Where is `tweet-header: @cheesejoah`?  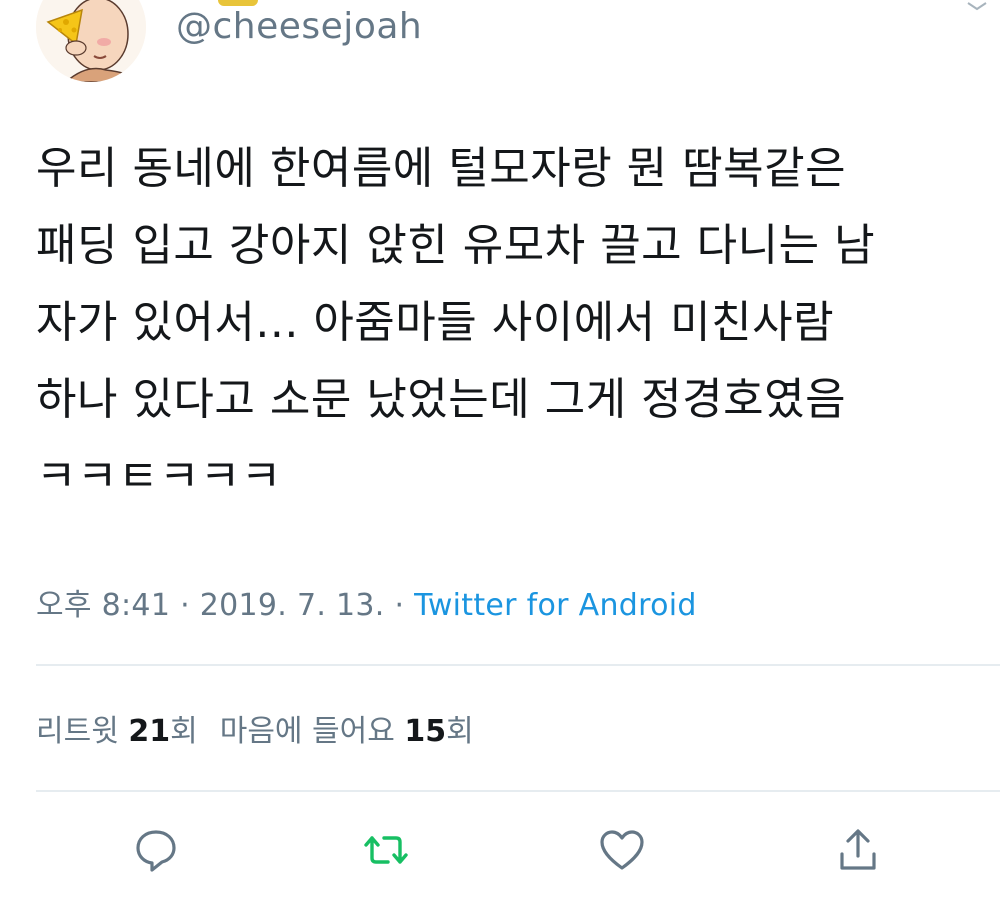
tweet-header: @cheesejoah is located at coordinates (500, 45).